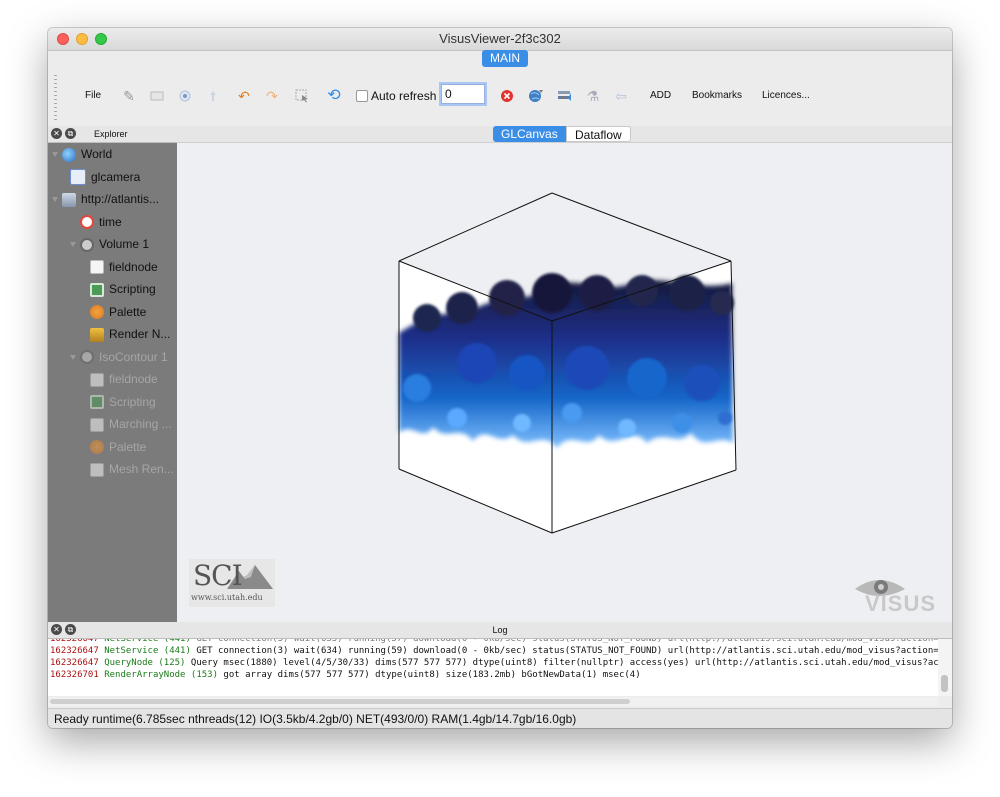 Image resolution: width=1000 pixels, height=797 pixels. Describe the element at coordinates (362, 96) in the screenshot. I see `auto-refresh-checkbox` at that location.